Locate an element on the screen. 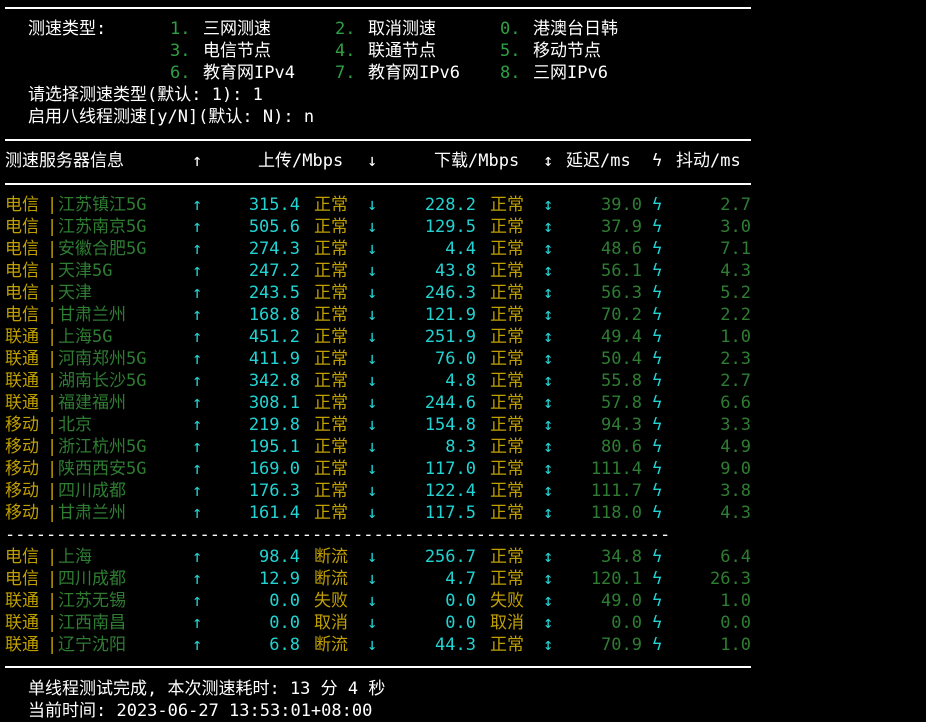 The image size is (926, 722). prompt-threads: 启用八线程测速[y/N](默认: N): n is located at coordinates (171, 117).